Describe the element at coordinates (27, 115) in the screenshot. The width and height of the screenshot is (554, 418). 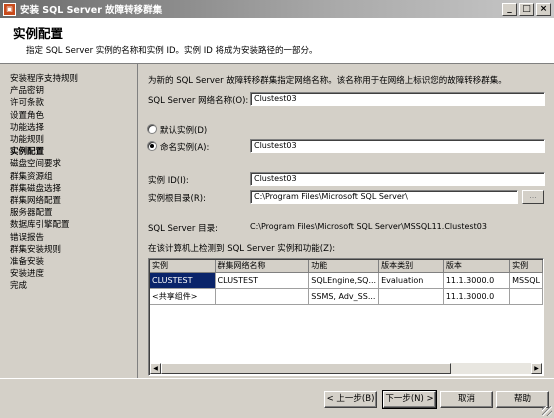
I see `nav-step-item: 设置角色` at that location.